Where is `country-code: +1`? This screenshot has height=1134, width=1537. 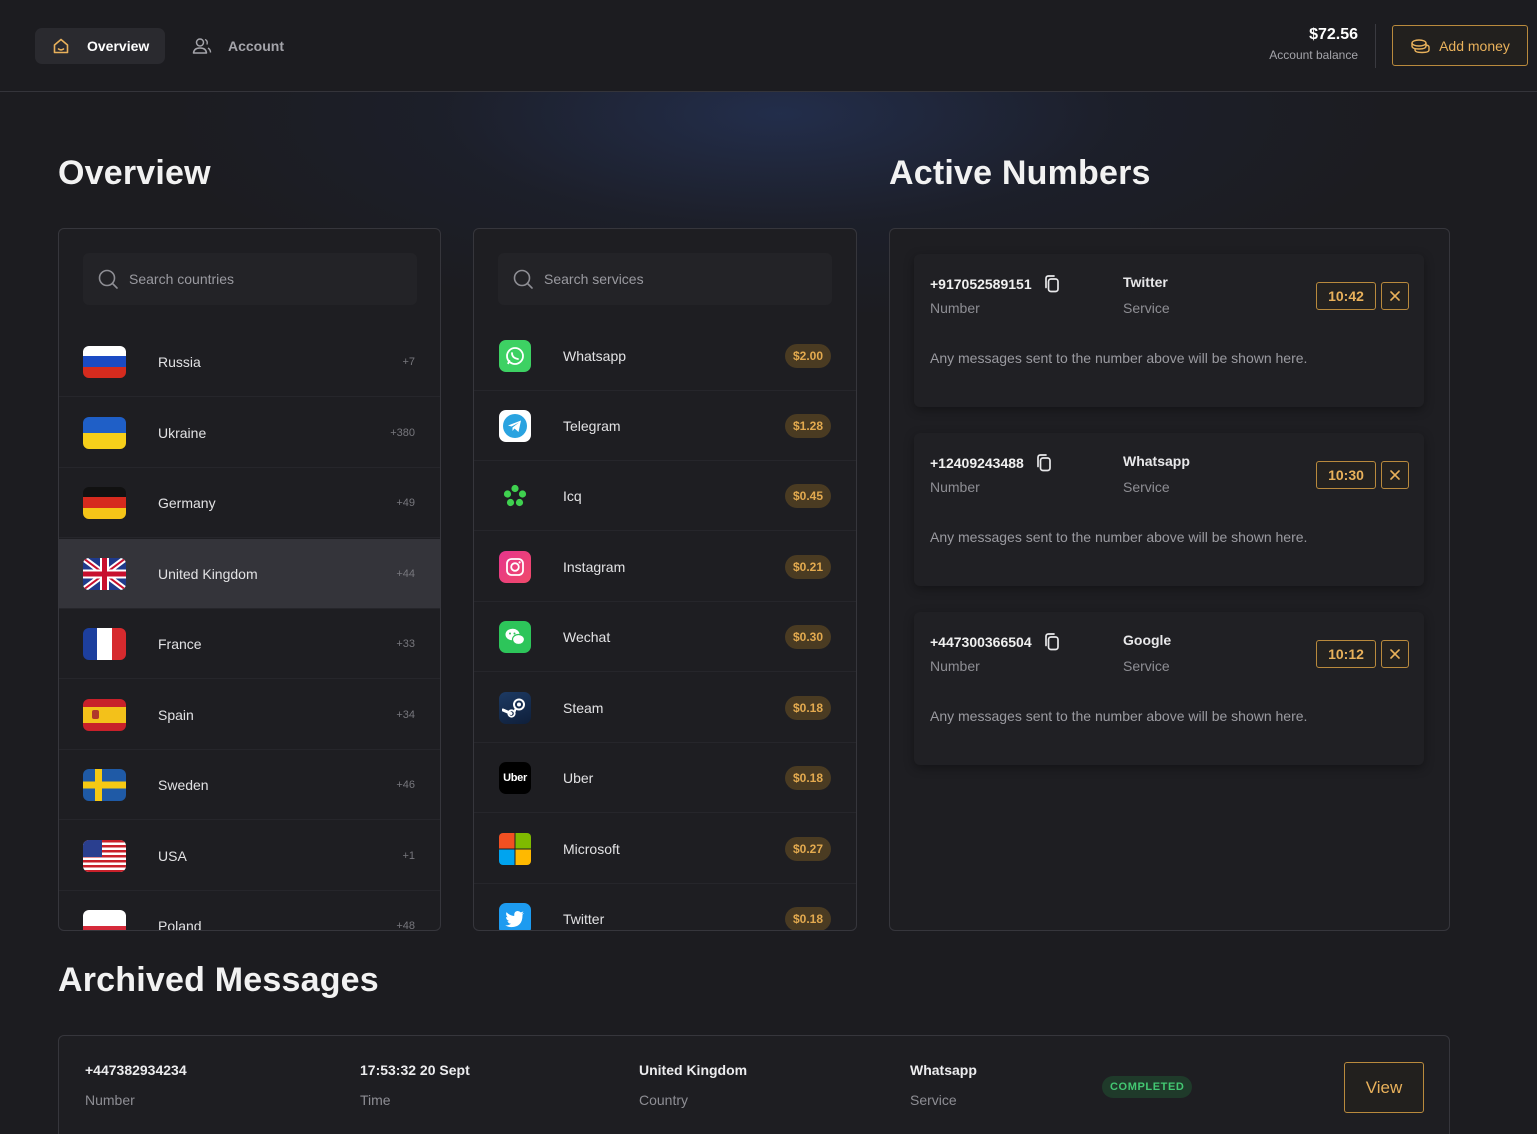
country-code: +1 is located at coordinates (408, 855).